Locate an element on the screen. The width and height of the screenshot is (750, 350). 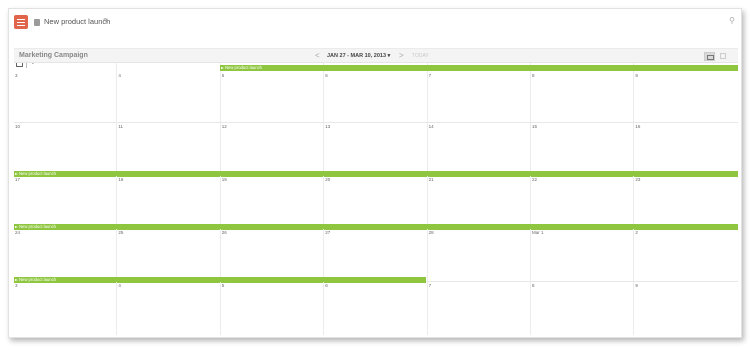
day-number: 11 is located at coordinates (121, 126).